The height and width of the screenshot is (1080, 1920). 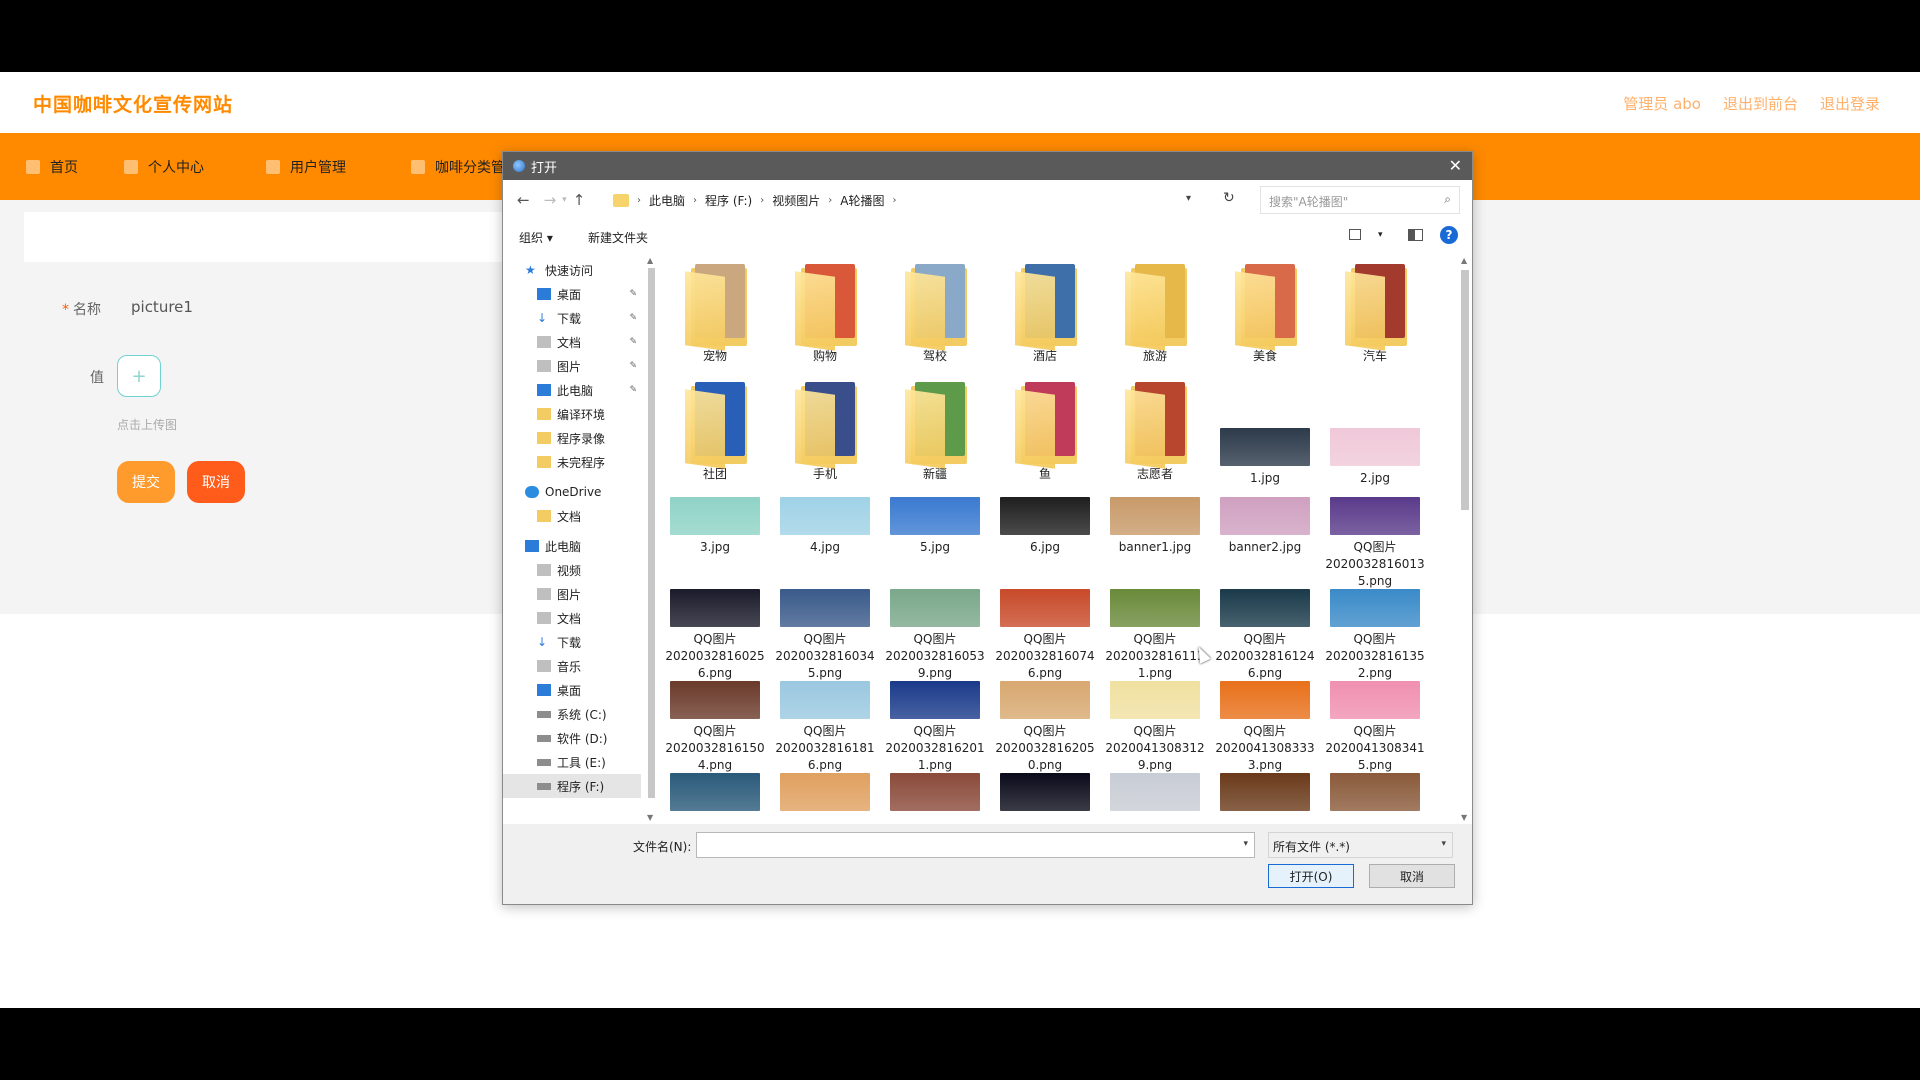 I want to click on nav-pane-item: 此电脑, so click(x=572, y=546).